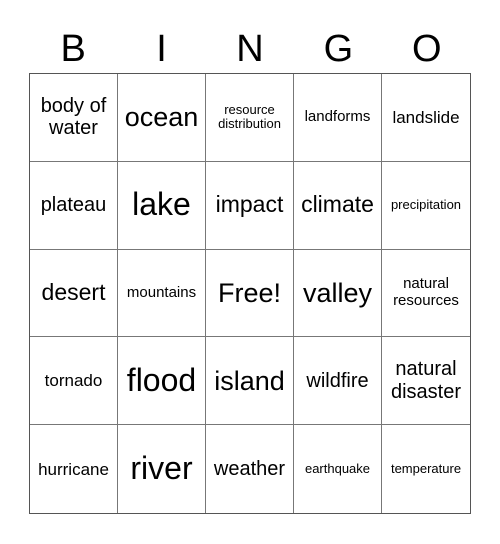 This screenshot has height=544, width=500. What do you see at coordinates (426, 469) in the screenshot?
I see `bingo-cell: temperature` at bounding box center [426, 469].